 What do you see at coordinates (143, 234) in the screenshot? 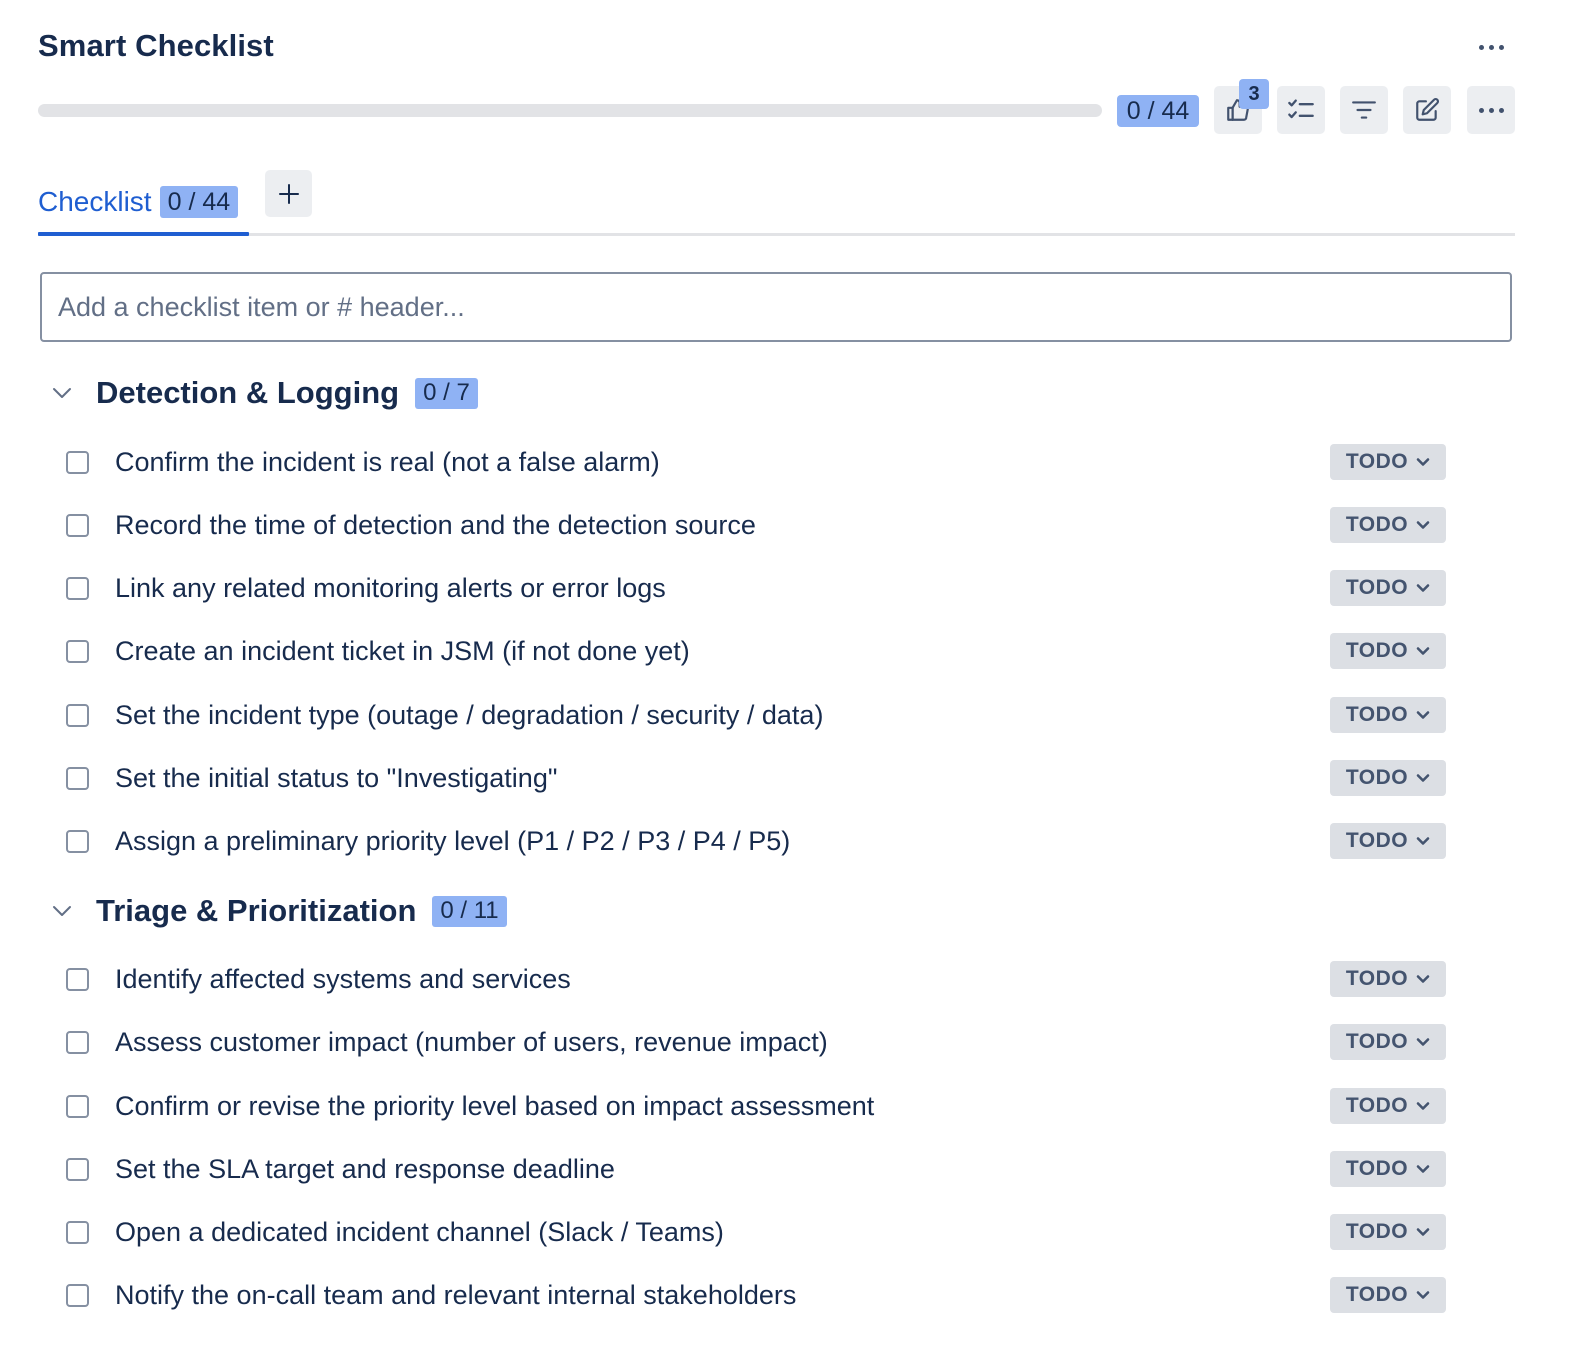
I see `active-tab-indicator` at bounding box center [143, 234].